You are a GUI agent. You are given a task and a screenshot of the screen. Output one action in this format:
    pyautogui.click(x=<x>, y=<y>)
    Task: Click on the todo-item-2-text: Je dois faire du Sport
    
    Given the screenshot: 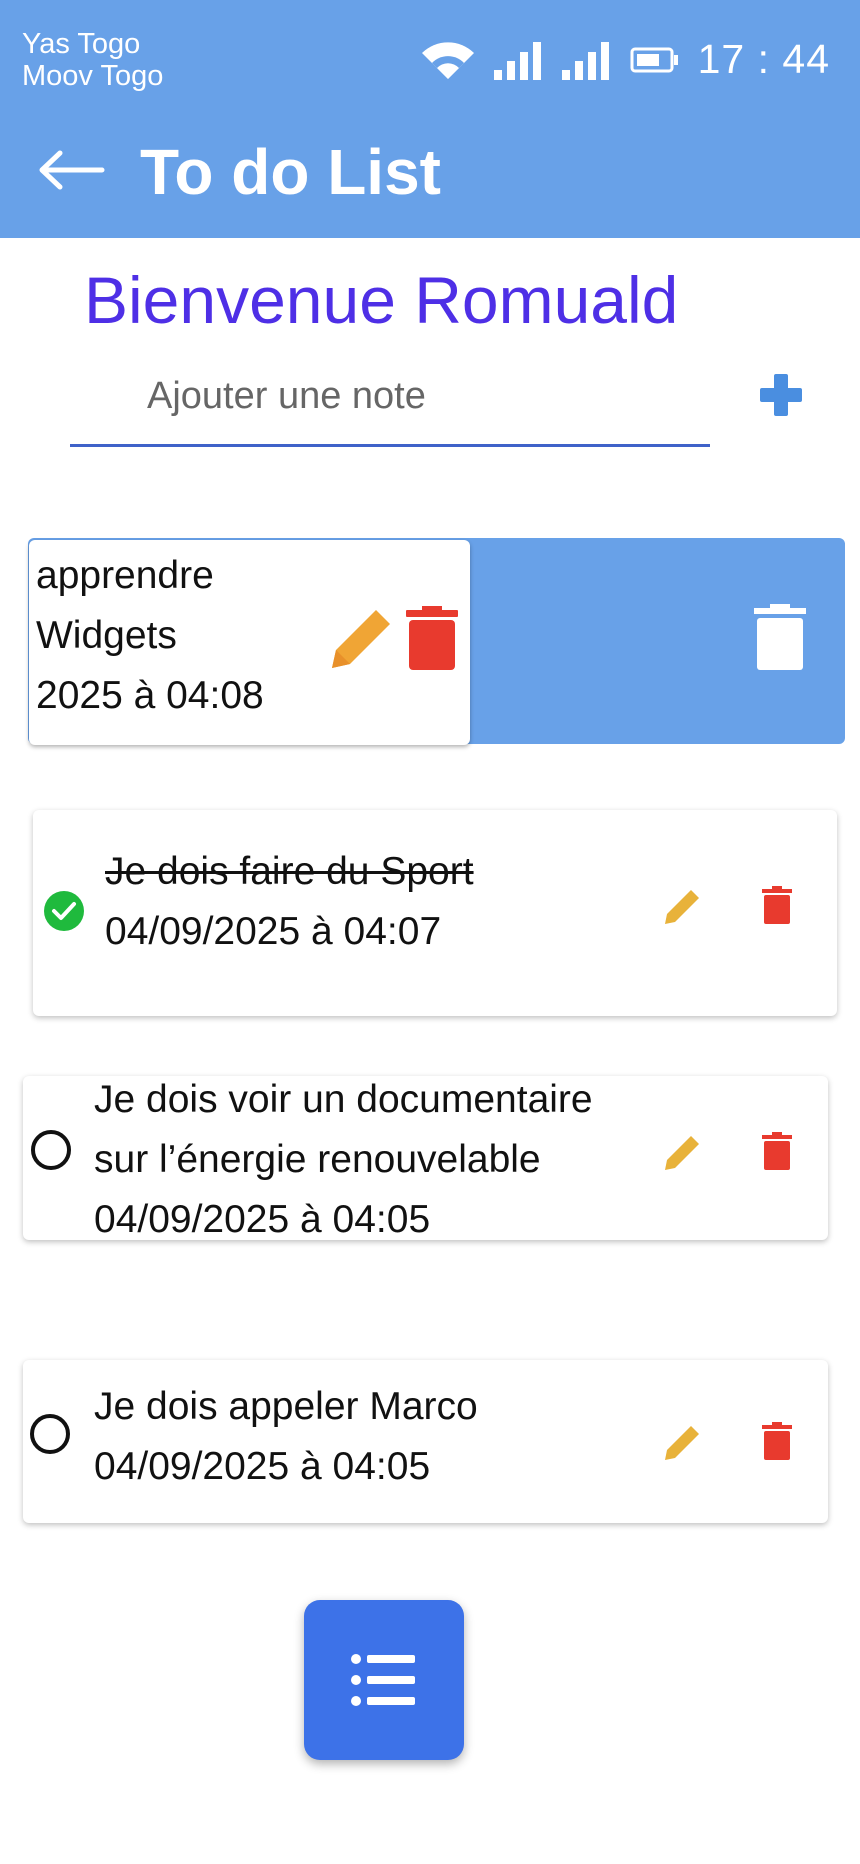 What is the action you would take?
    pyautogui.click(x=289, y=871)
    